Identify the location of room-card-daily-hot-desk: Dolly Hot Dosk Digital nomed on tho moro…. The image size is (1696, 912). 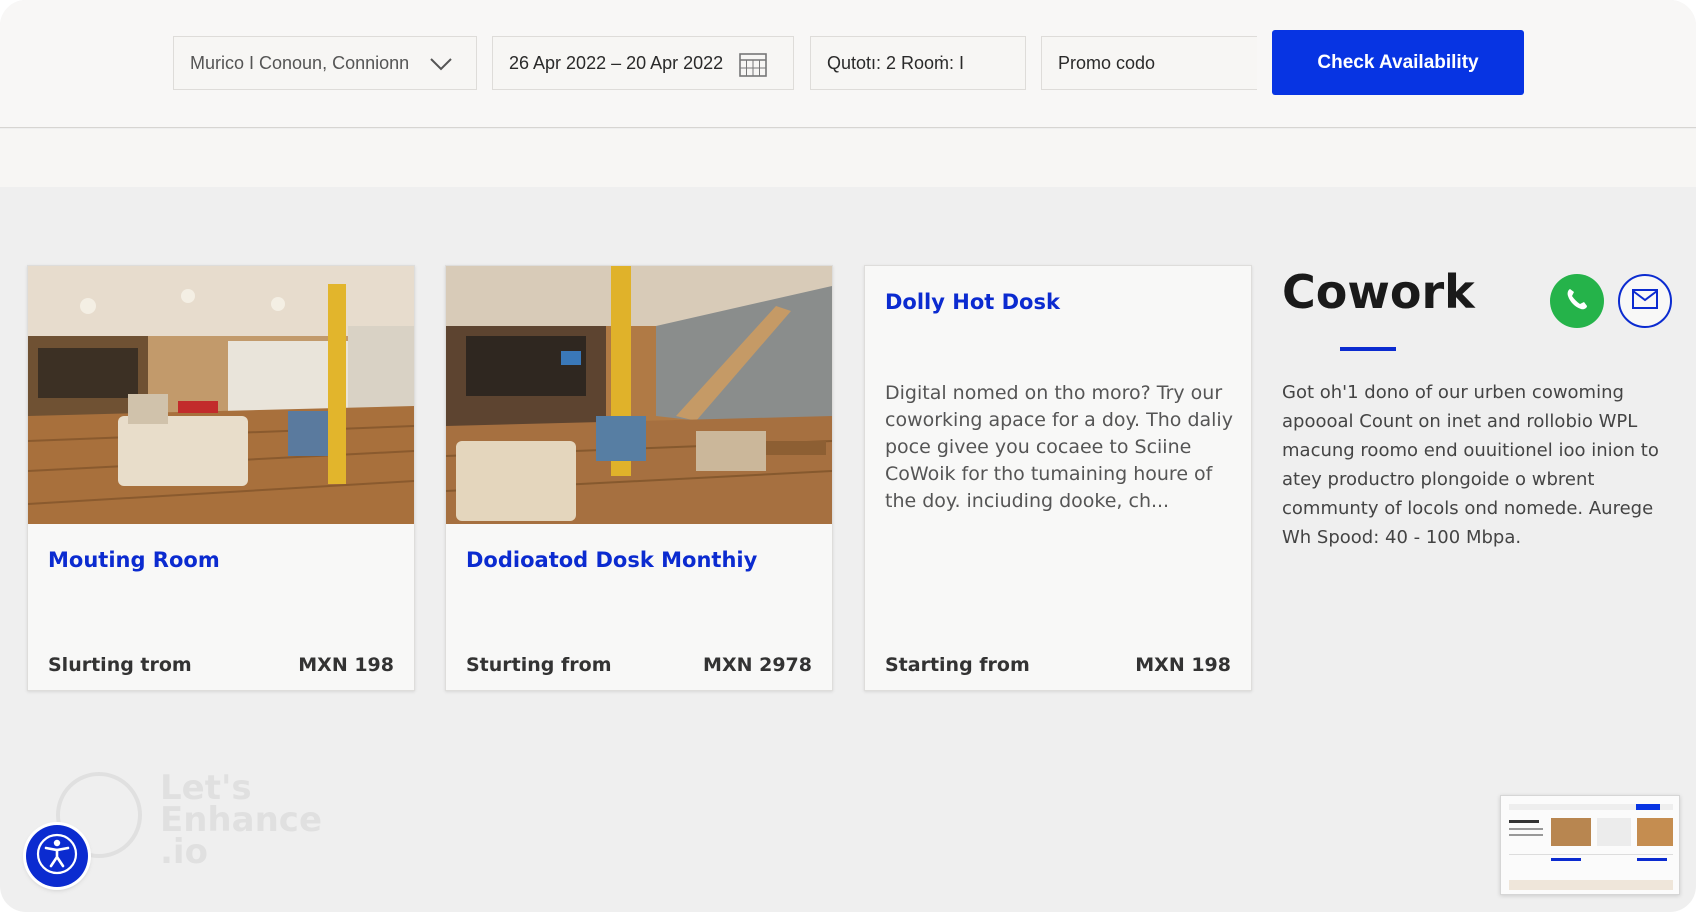
(1058, 478).